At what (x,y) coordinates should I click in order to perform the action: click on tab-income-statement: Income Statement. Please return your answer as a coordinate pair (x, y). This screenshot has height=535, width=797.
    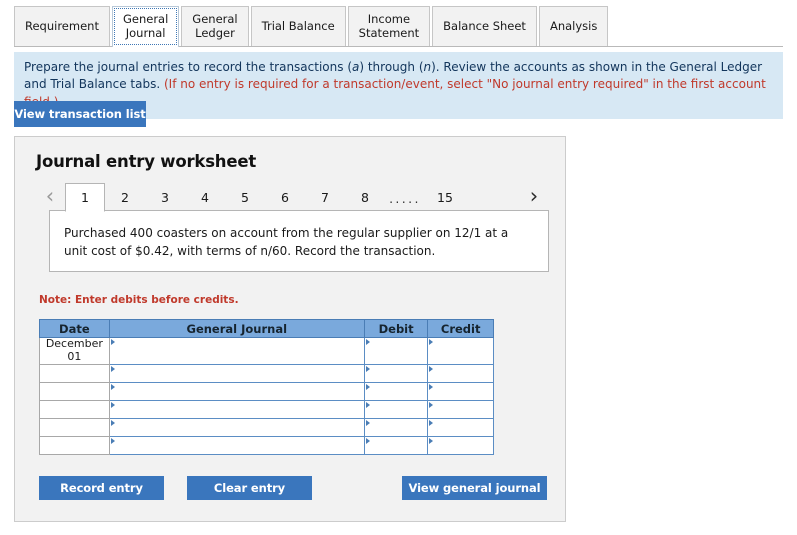
    Looking at the image, I should click on (389, 26).